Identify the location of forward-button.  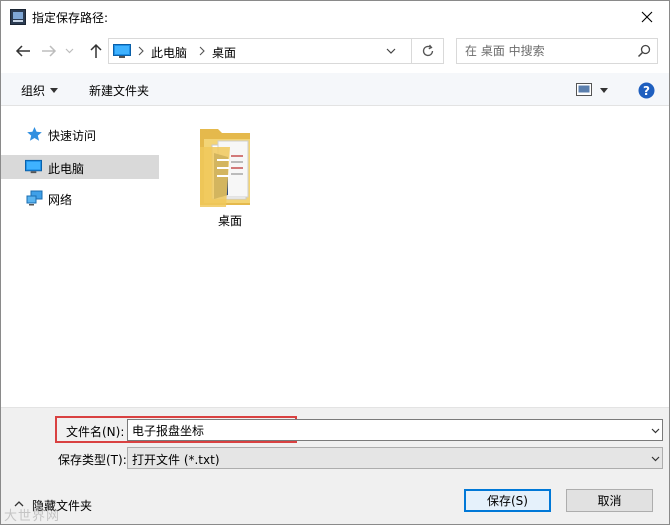
(49, 51).